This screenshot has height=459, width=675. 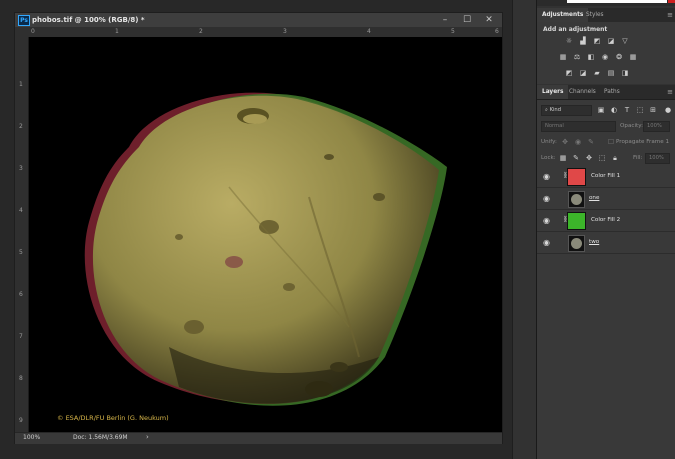 I want to click on exposure-icon: ◪, so click(x=611, y=41).